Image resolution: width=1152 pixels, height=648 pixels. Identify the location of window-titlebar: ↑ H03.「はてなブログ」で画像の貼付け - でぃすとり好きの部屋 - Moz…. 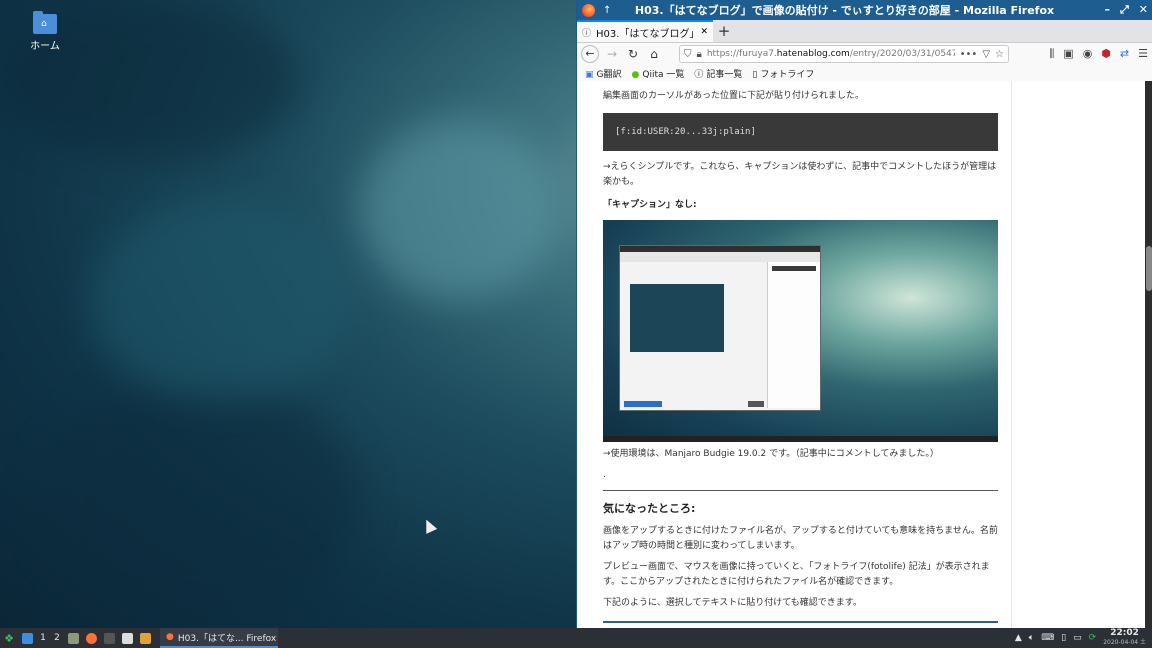
(864, 10).